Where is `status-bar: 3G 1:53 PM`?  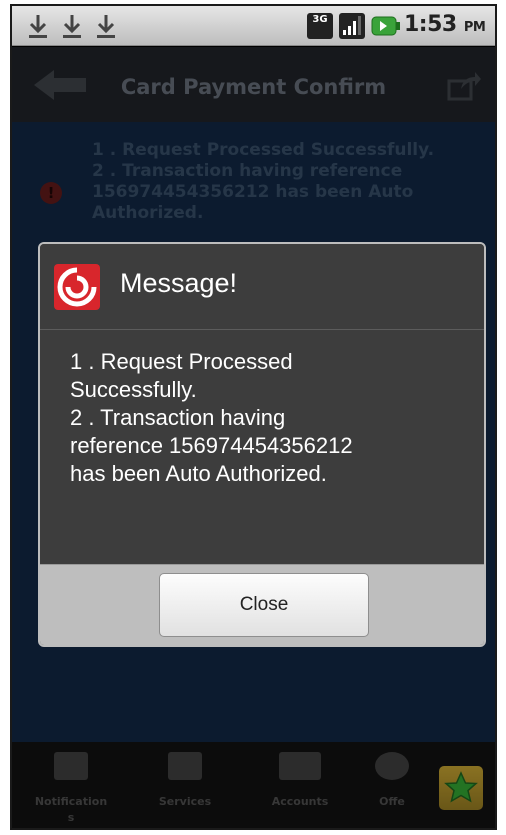 status-bar: 3G 1:53 PM is located at coordinates (253, 26).